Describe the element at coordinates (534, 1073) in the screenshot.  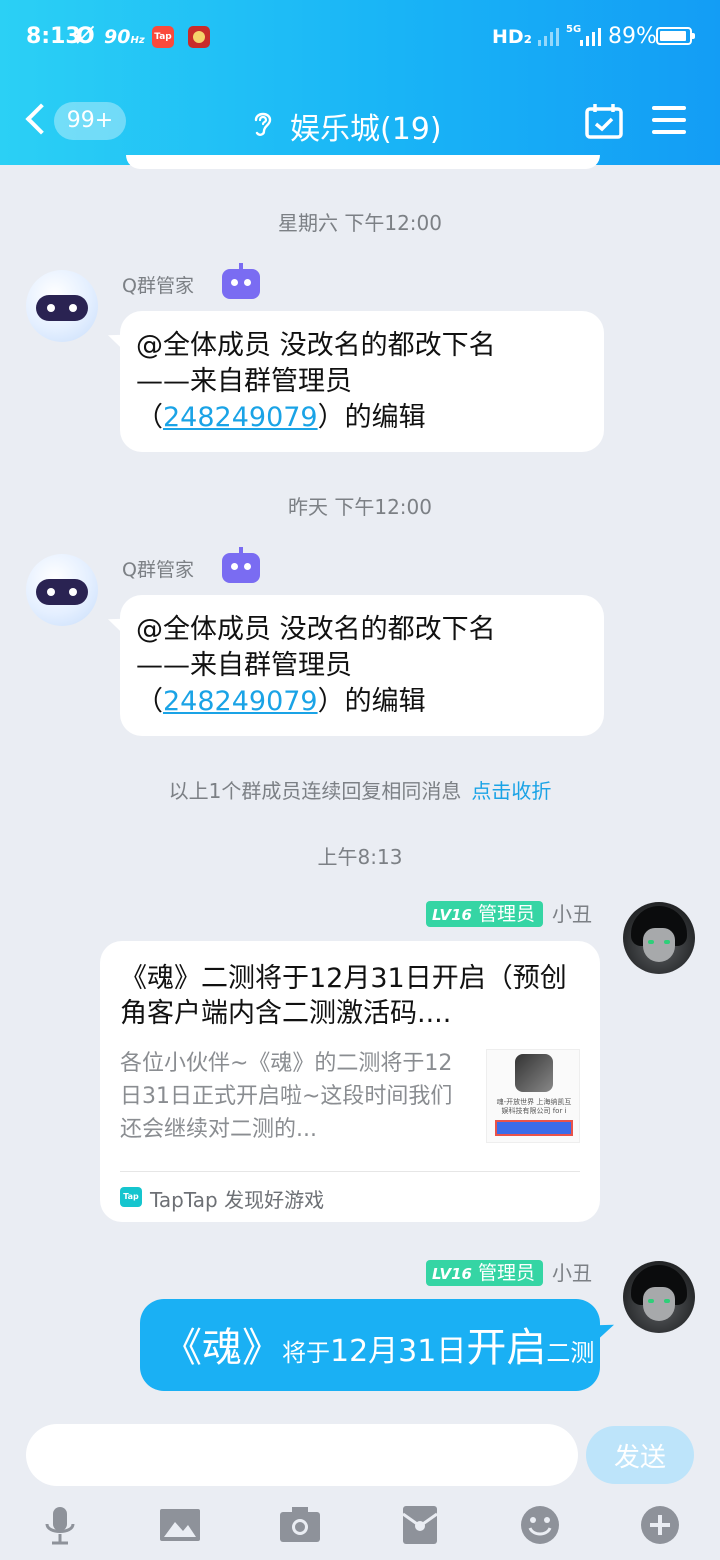
I see `game-logo-icon` at that location.